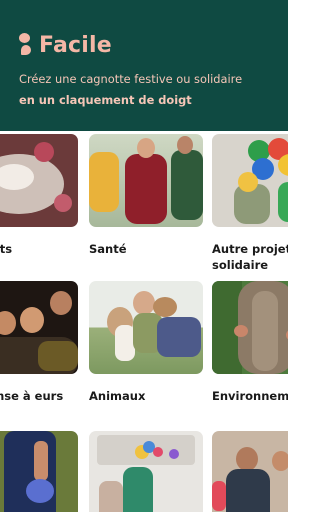  I want to click on category-card: ements, so click(39, 195).